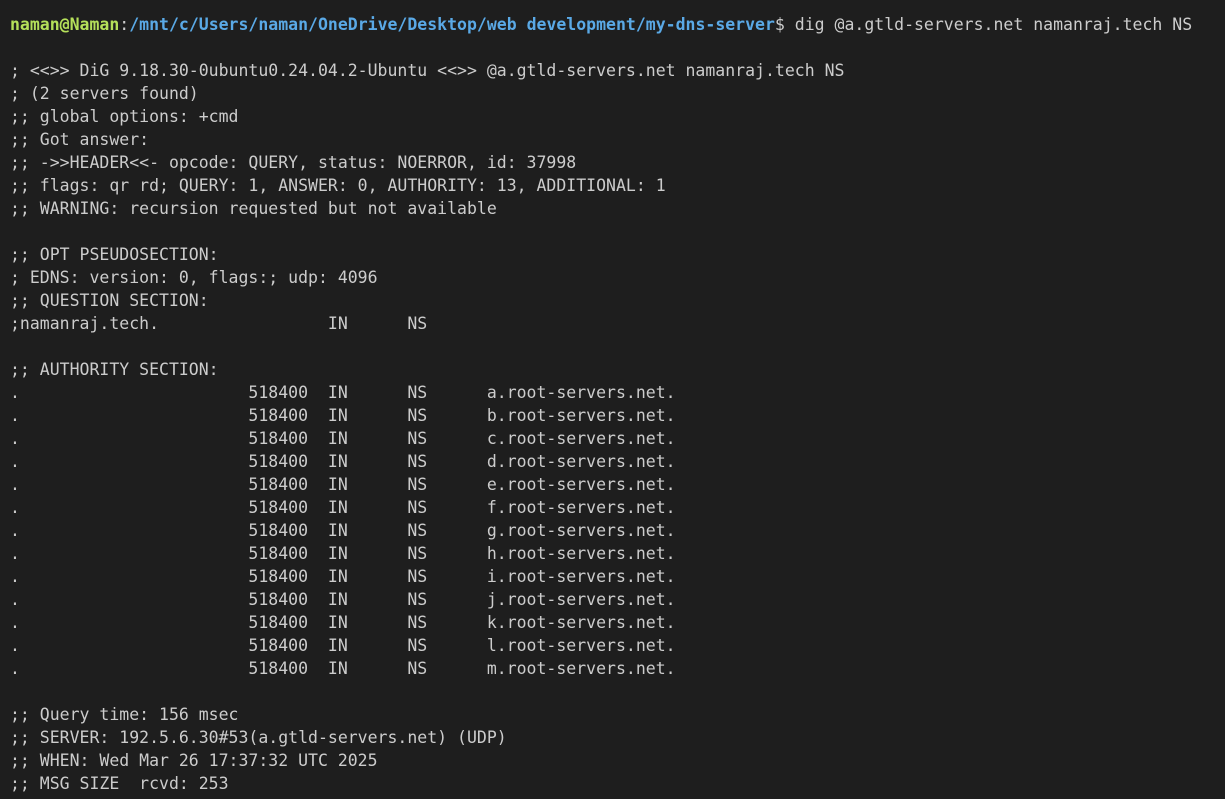  I want to click on authority-record: . 518400 IN NS k.root-servers.net., so click(343, 622).